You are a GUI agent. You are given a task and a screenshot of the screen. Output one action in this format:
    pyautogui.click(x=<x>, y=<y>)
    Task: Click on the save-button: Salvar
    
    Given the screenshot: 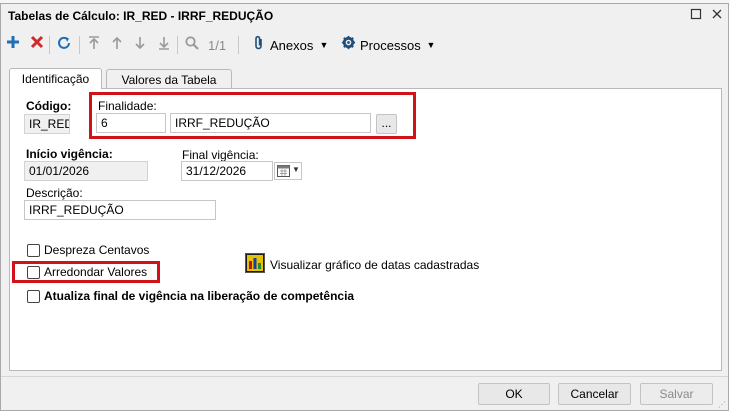 What is the action you would take?
    pyautogui.click(x=676, y=394)
    